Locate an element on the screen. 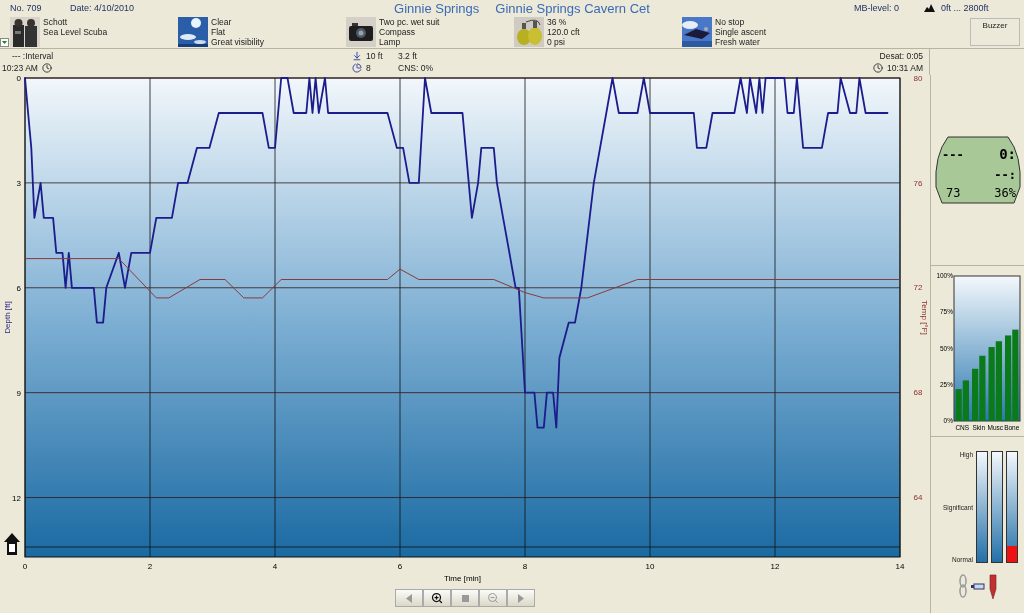 This screenshot has width=1024, height=613. cns-value: CNS: 0% is located at coordinates (415, 68).